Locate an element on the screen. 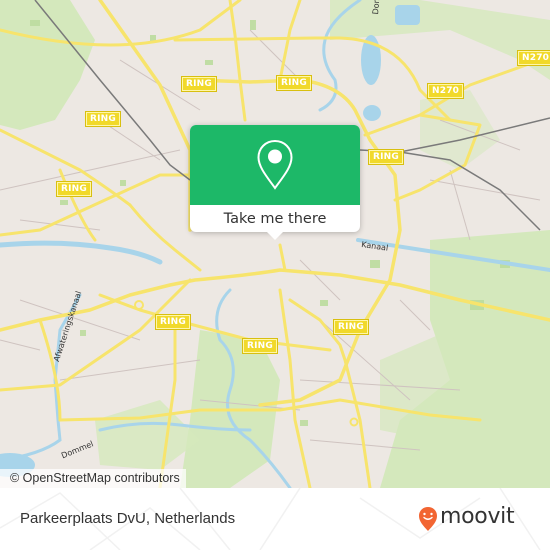 This screenshot has width=550, height=550. footer: Parkeerplaats DvU, Netherlands moovit is located at coordinates (275, 519).